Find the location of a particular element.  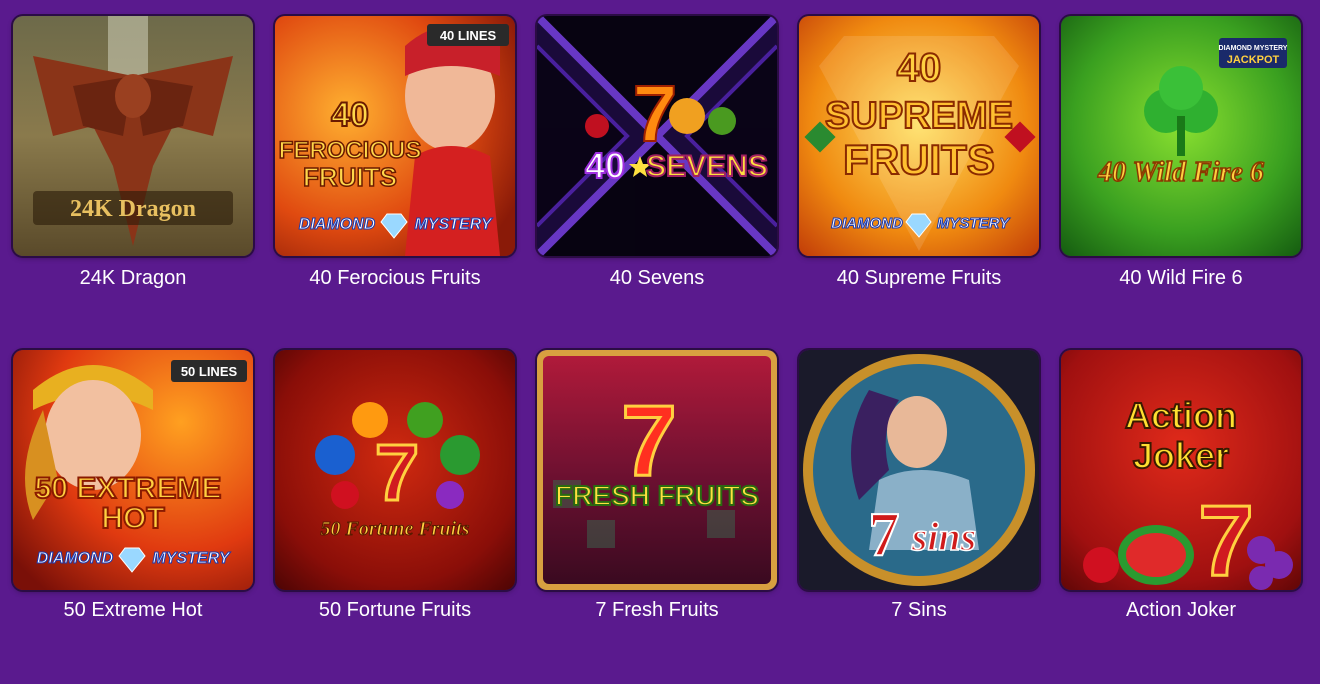

game-tile-40-sevens: 7 40 SEVENS 40 Sevens is located at coordinates (657, 183).